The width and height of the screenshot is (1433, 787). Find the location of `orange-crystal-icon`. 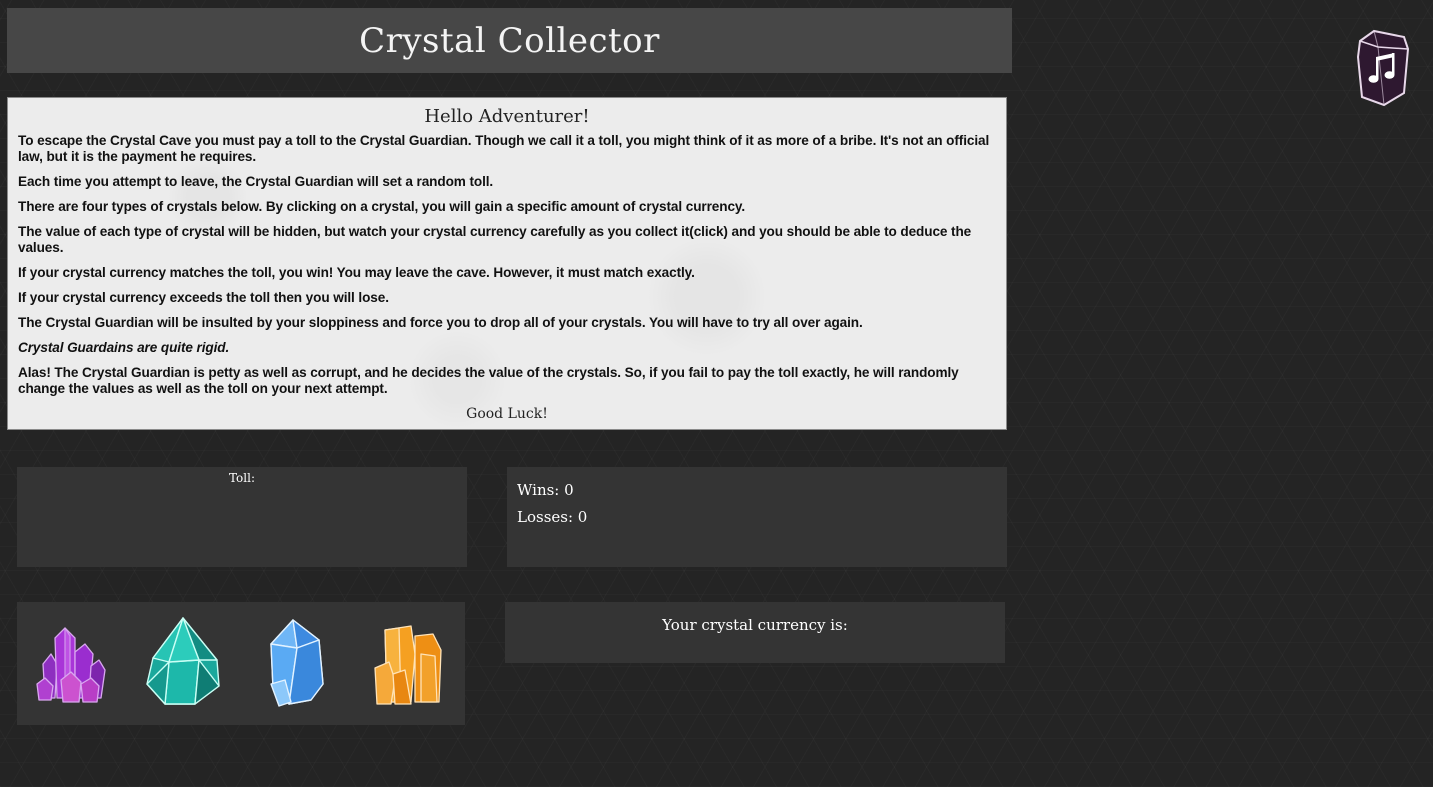

orange-crystal-icon is located at coordinates (409, 665).